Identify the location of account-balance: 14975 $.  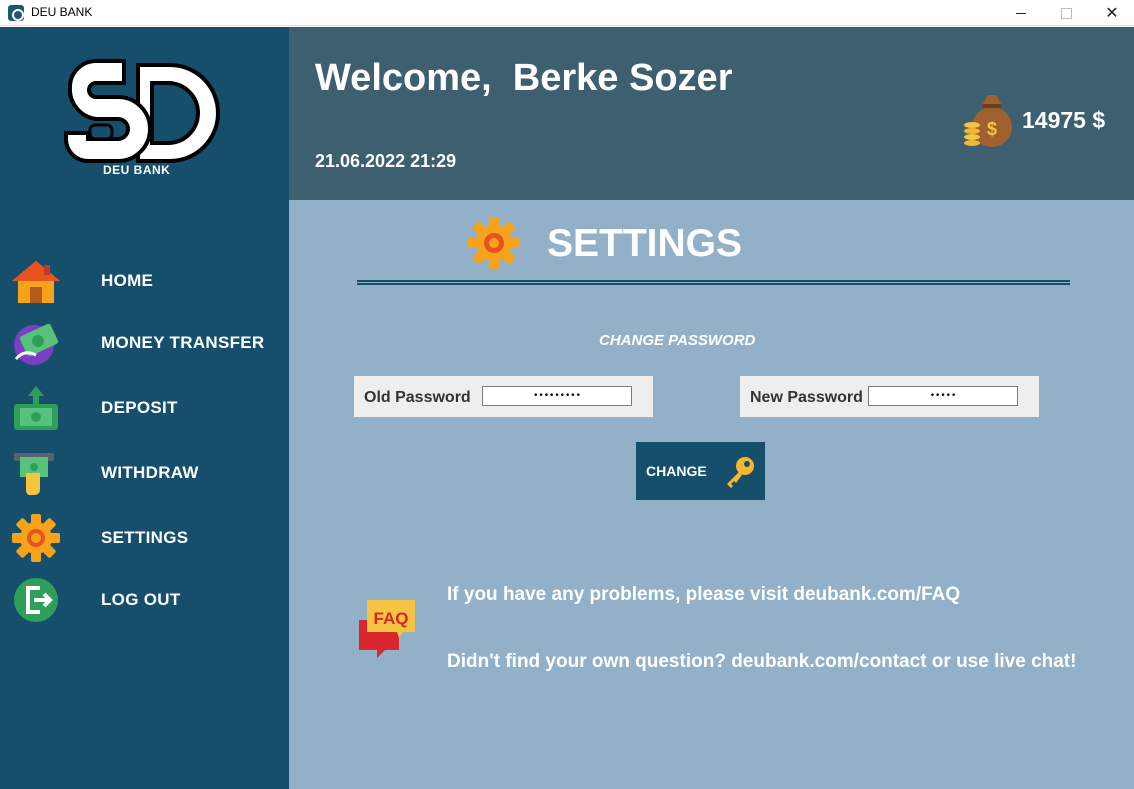
(1064, 120).